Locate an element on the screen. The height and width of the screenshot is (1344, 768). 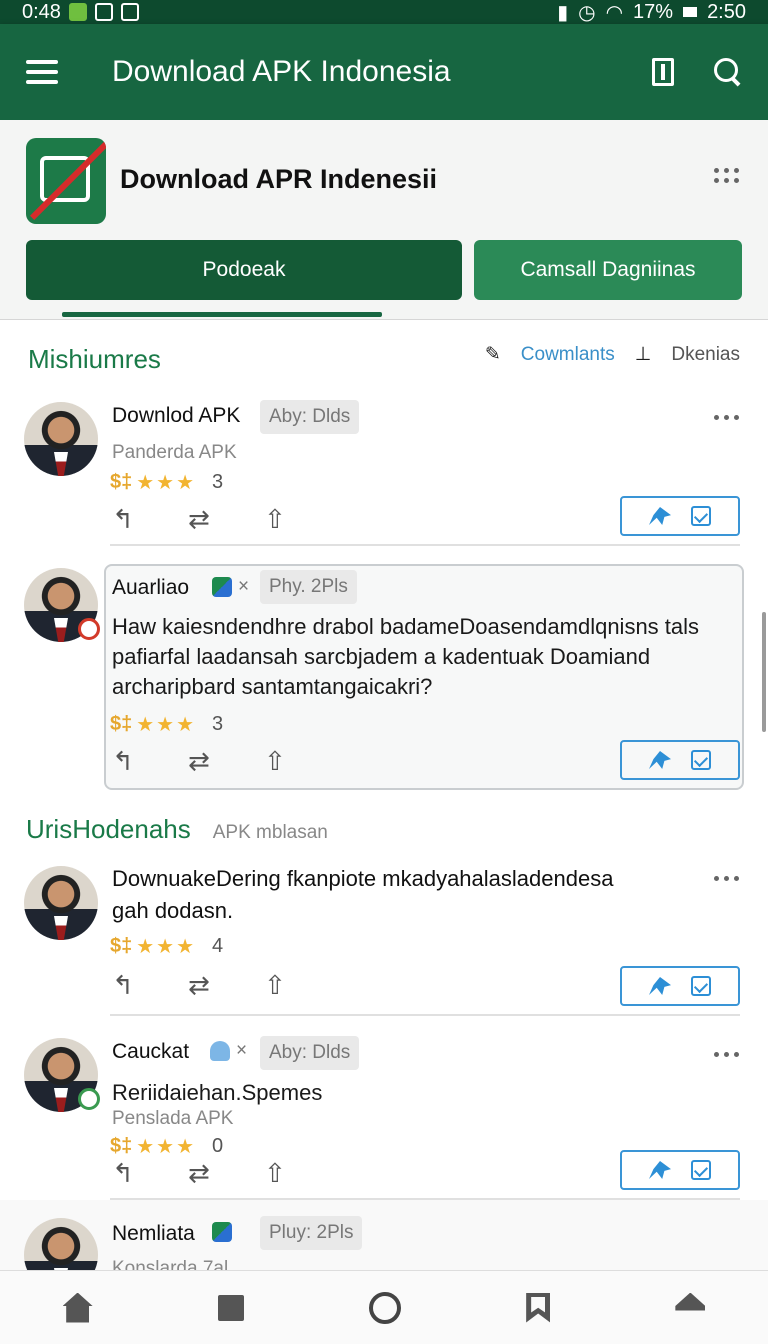
vibrate-icon: ▮ is located at coordinates (563, 12).